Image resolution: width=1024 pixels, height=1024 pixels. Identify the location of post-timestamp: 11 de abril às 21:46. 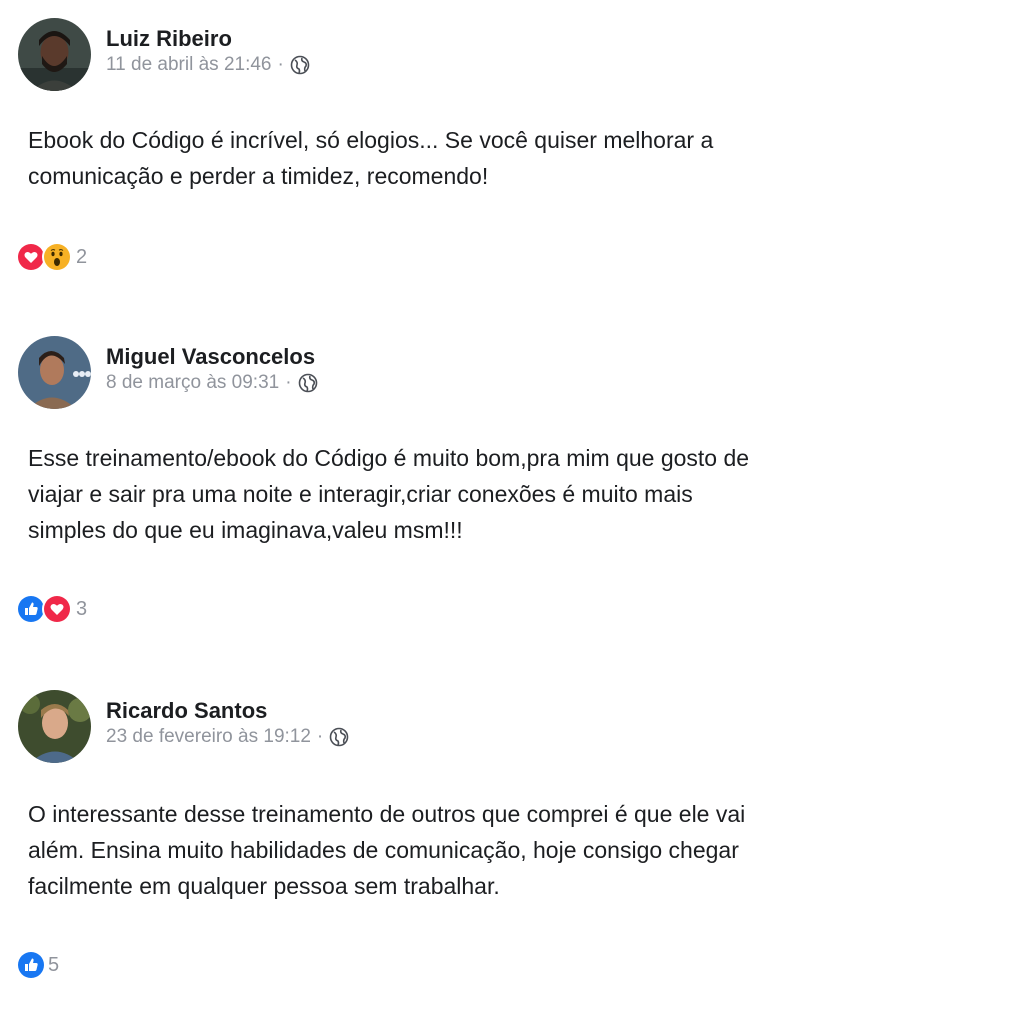
(189, 65).